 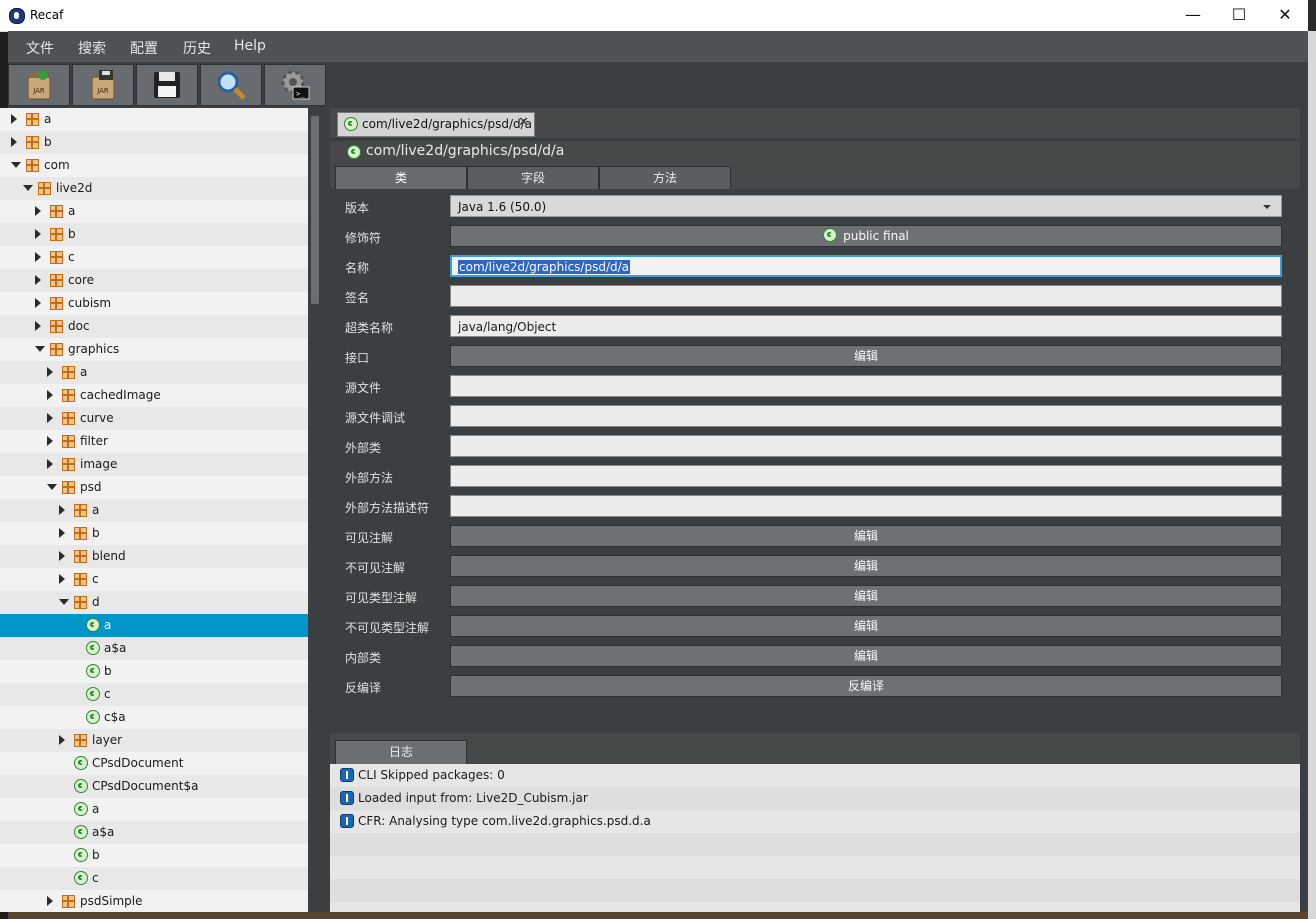 I want to click on tree-package-node: psd, so click(x=154, y=487).